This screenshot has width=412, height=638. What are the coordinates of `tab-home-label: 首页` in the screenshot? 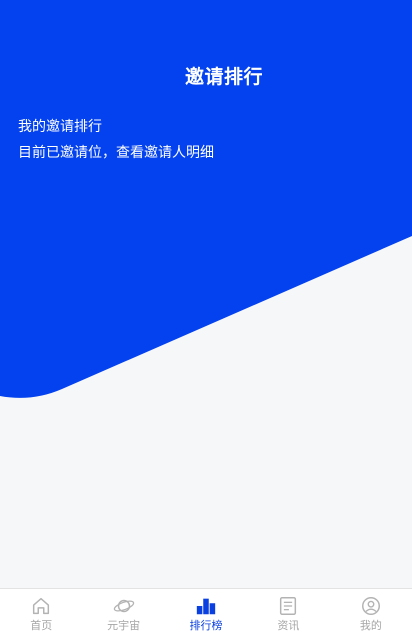 It's located at (41, 625).